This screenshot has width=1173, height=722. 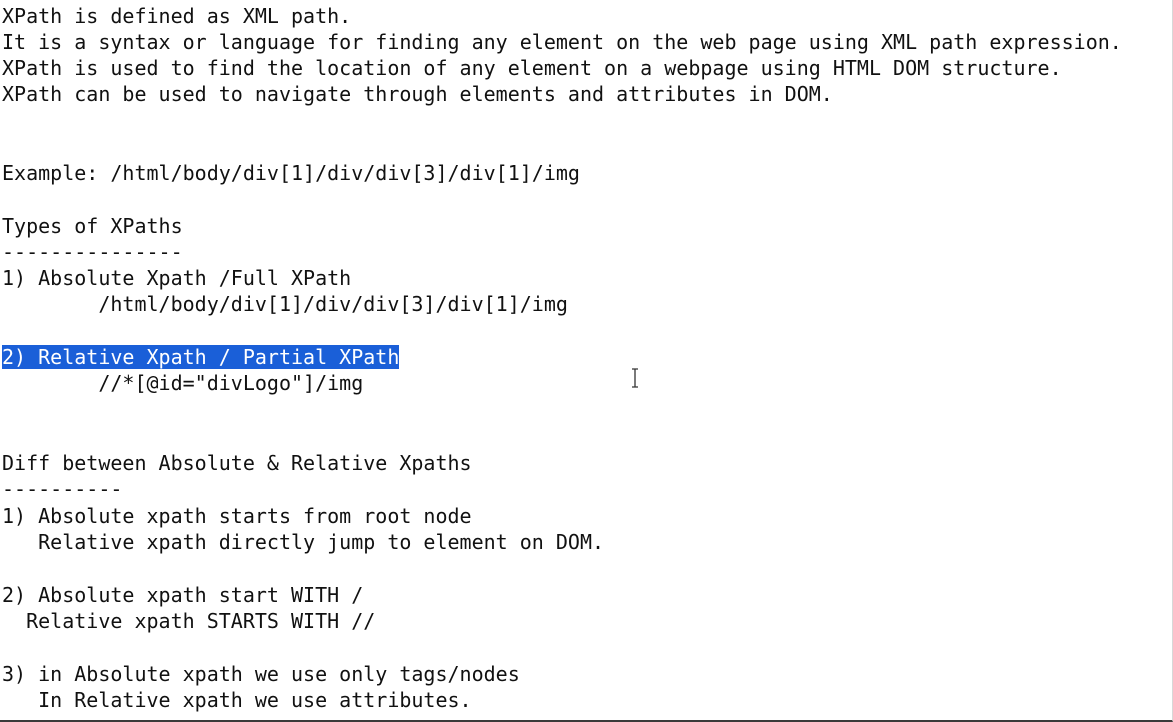 What do you see at coordinates (237, 463) in the screenshot?
I see `line-diff-heading: Diff between Absolute & Relative Xpaths` at bounding box center [237, 463].